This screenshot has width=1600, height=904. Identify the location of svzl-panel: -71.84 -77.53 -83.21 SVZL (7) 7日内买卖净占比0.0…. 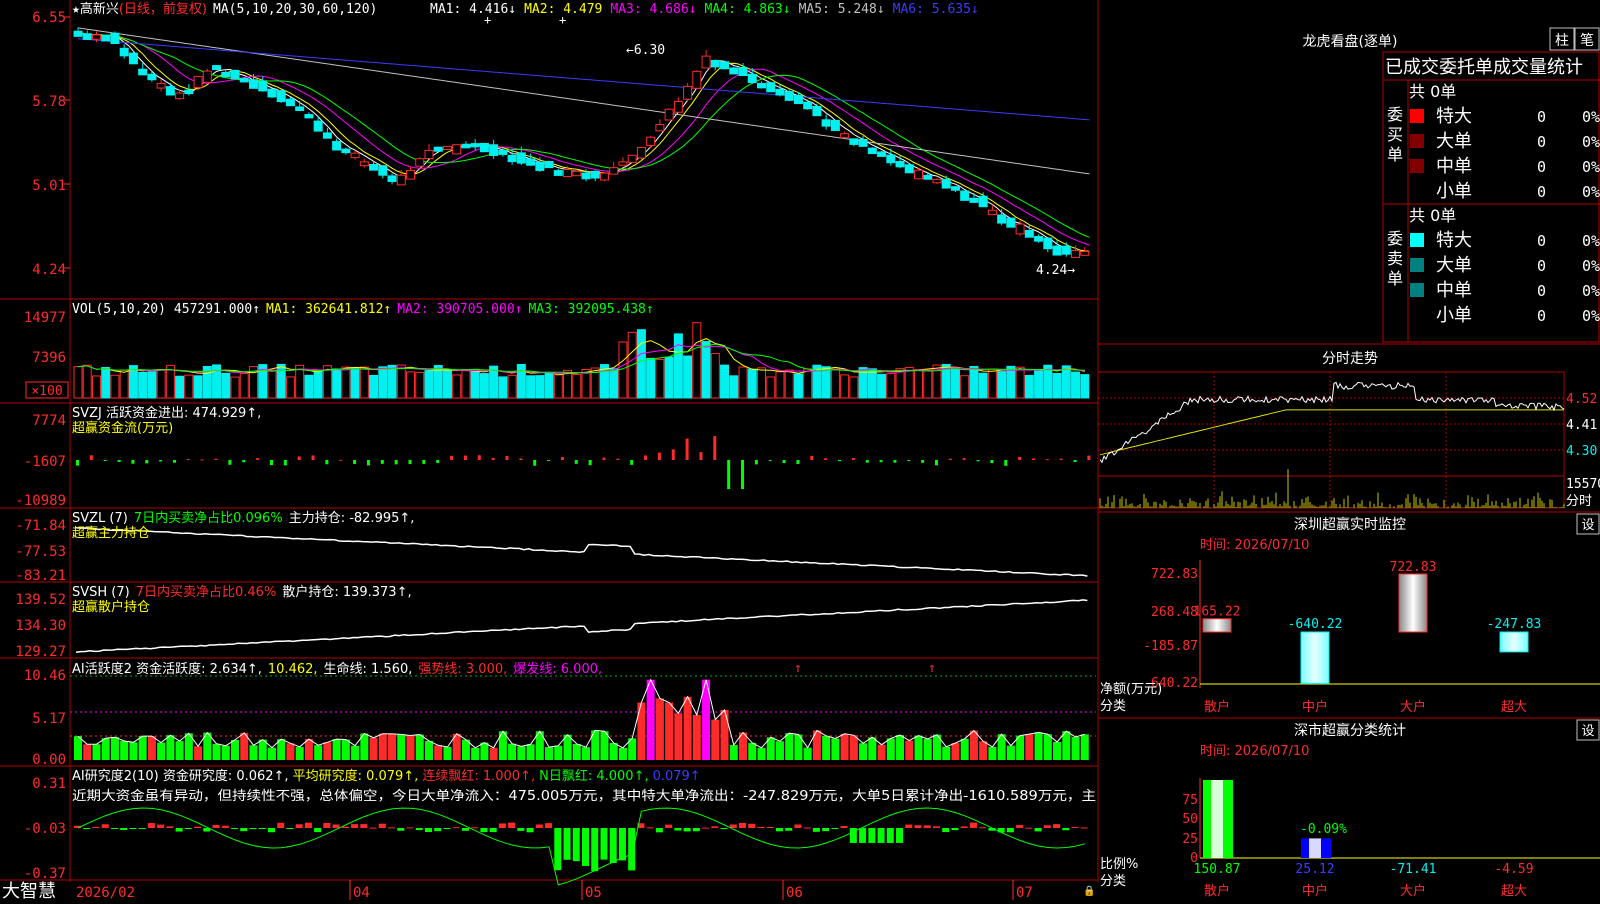
(551, 547).